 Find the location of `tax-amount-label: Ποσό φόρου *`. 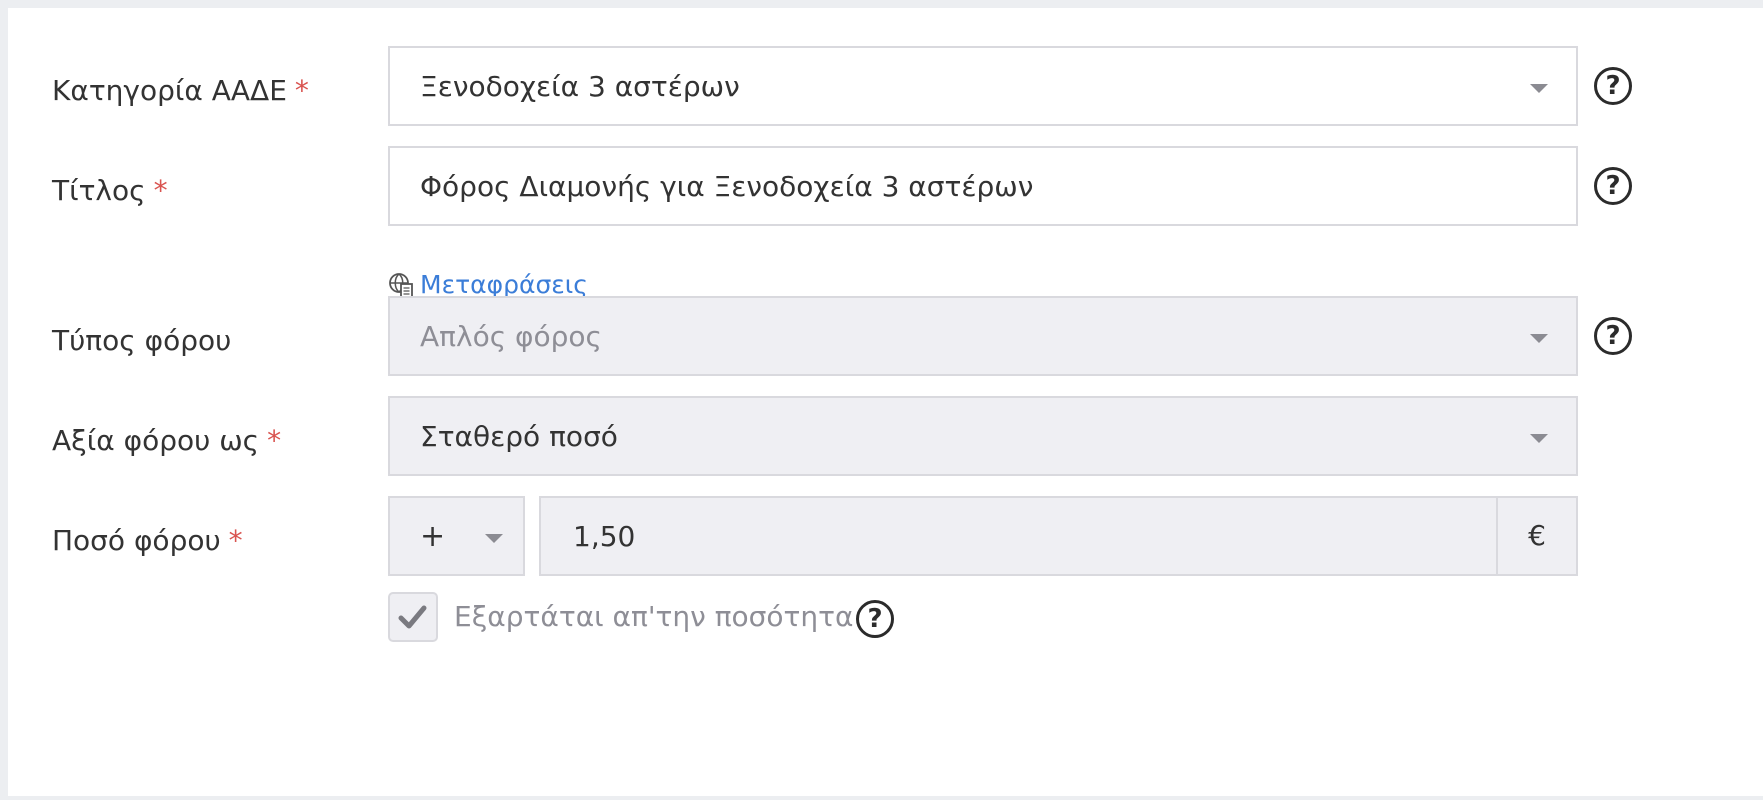

tax-amount-label: Ποσό φόρου * is located at coordinates (147, 541).